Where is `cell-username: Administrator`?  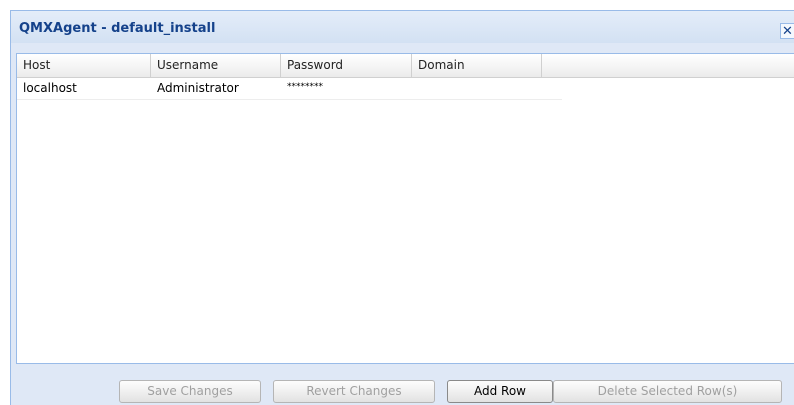 cell-username: Administrator is located at coordinates (216, 88).